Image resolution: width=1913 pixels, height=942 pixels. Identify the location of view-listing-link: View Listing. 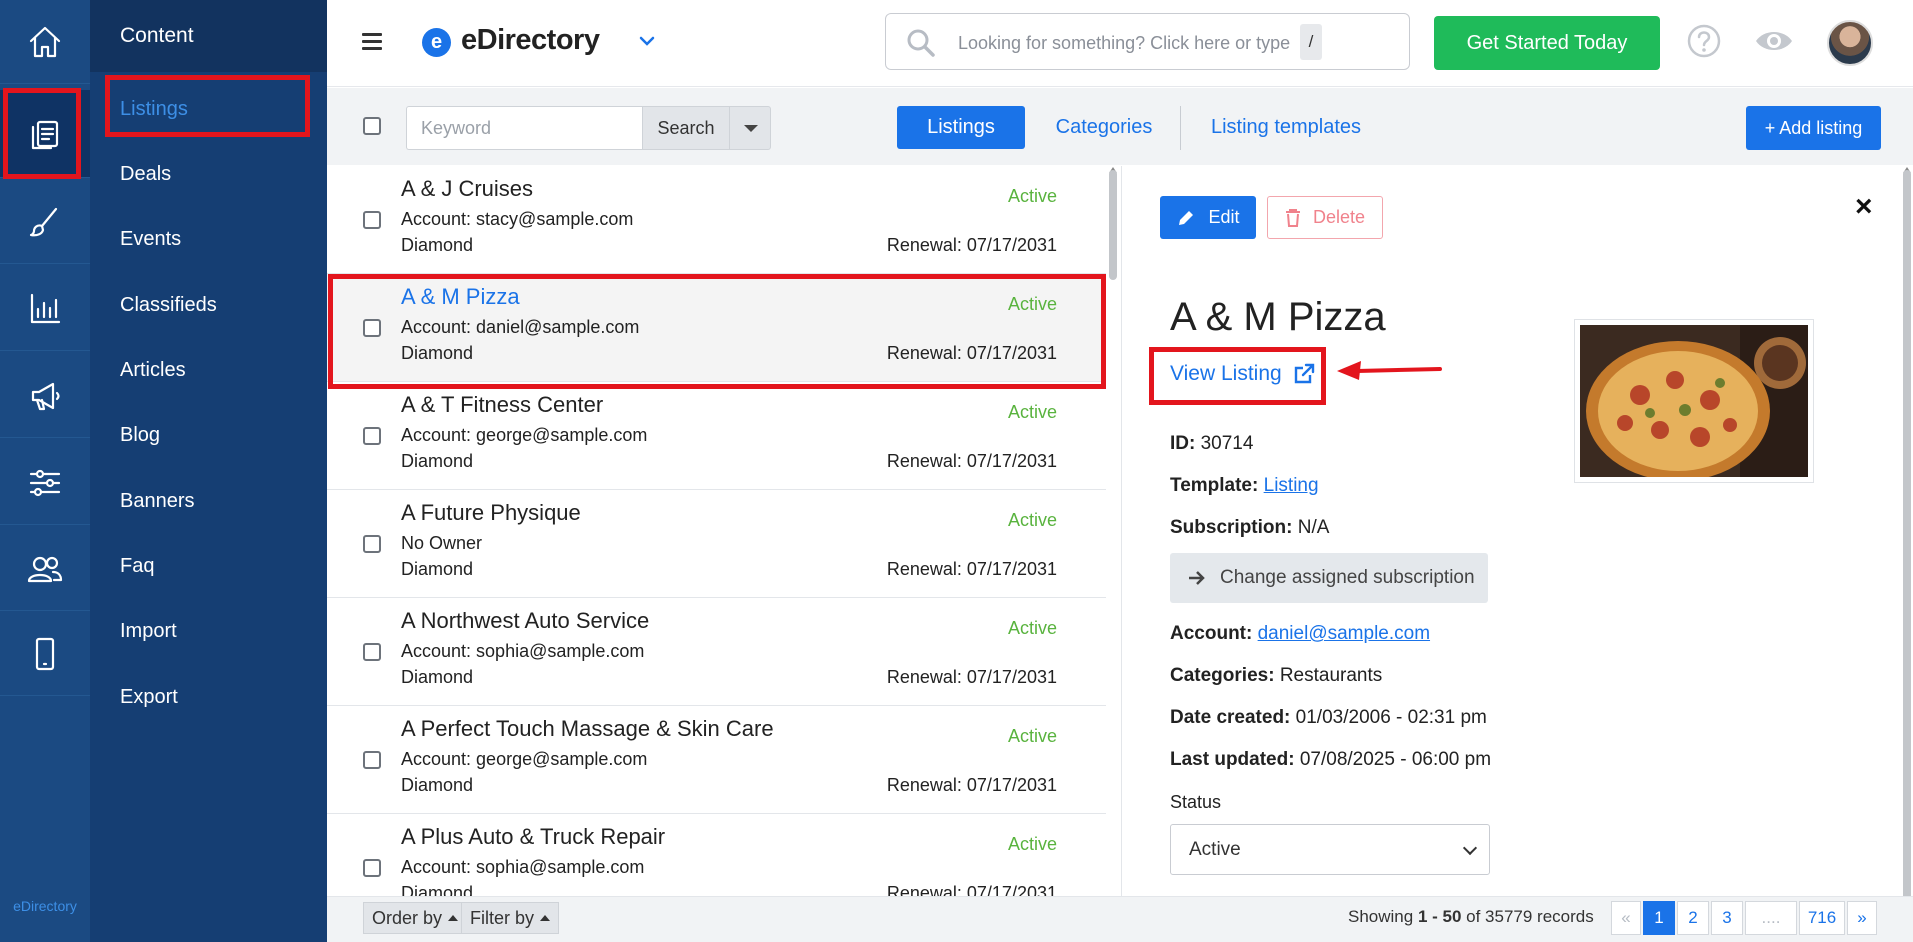
(1243, 374).